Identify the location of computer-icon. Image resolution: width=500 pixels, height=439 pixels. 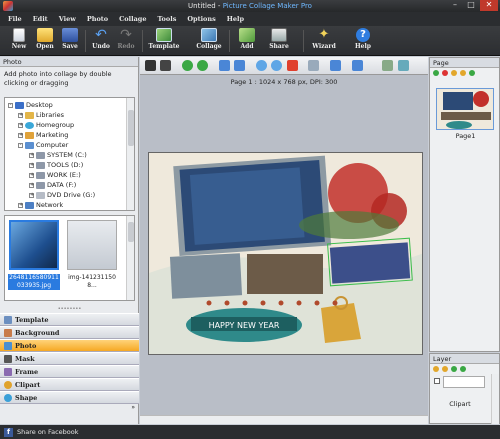
(29, 145).